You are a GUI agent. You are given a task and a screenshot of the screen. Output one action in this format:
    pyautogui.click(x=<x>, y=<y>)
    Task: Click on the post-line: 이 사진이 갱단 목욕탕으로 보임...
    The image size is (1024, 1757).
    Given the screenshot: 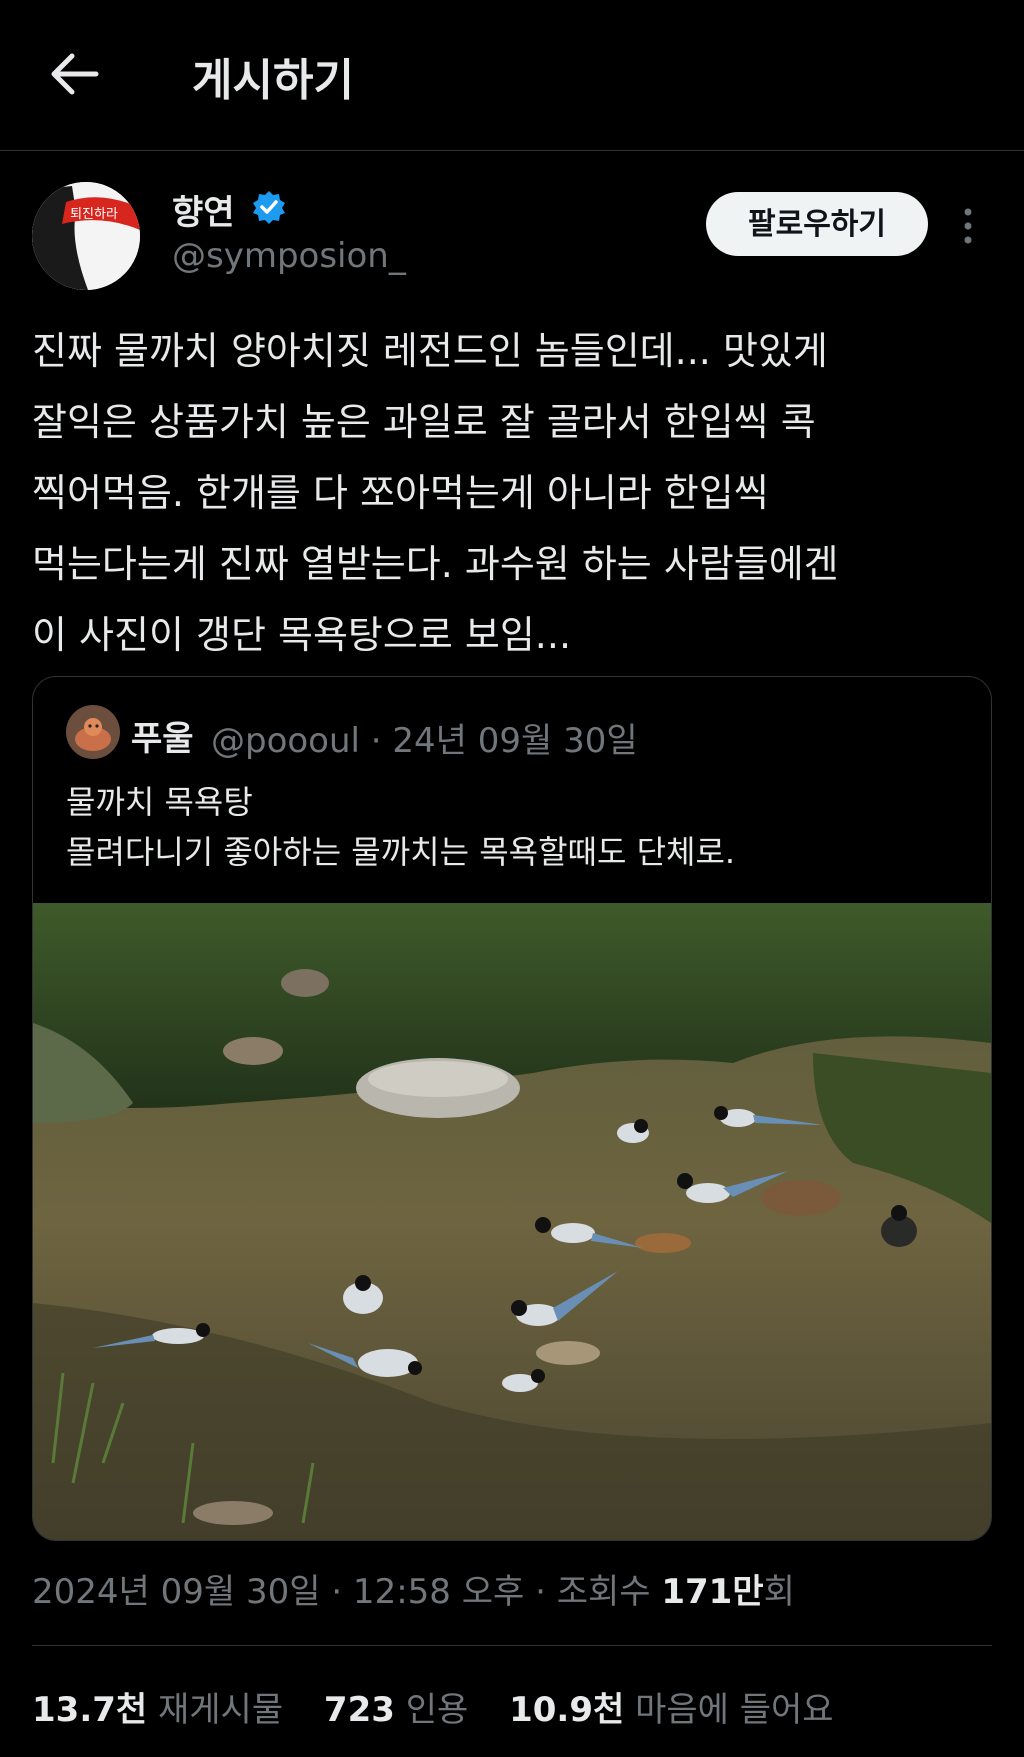 What is the action you would take?
    pyautogui.click(x=302, y=635)
    